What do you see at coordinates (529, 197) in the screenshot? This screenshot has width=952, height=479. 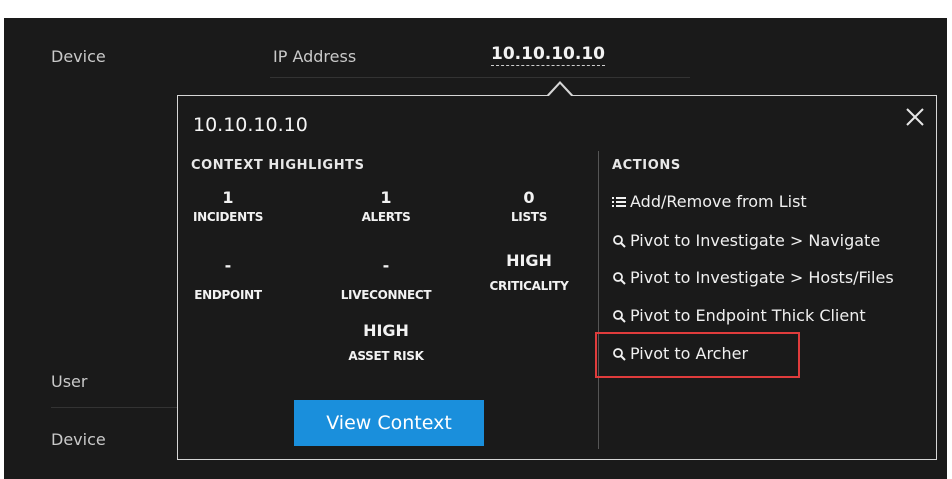 I see `stat-value: 0` at bounding box center [529, 197].